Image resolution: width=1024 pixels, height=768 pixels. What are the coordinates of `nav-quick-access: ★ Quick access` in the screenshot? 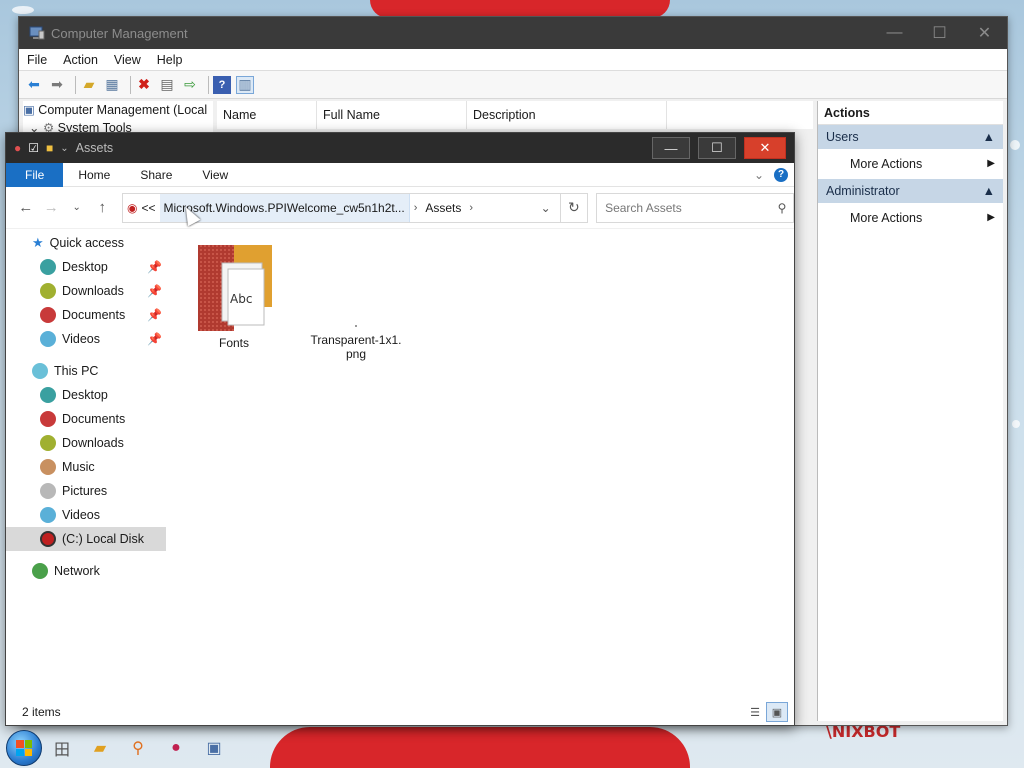 It's located at (86, 243).